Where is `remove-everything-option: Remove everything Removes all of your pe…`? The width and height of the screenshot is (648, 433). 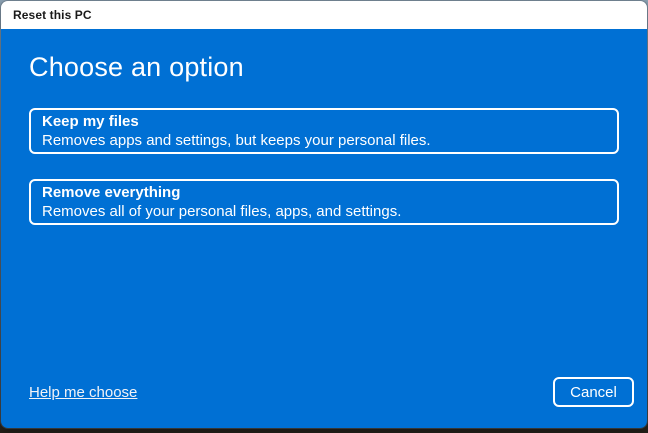 remove-everything-option: Remove everything Removes all of your pe… is located at coordinates (324, 202).